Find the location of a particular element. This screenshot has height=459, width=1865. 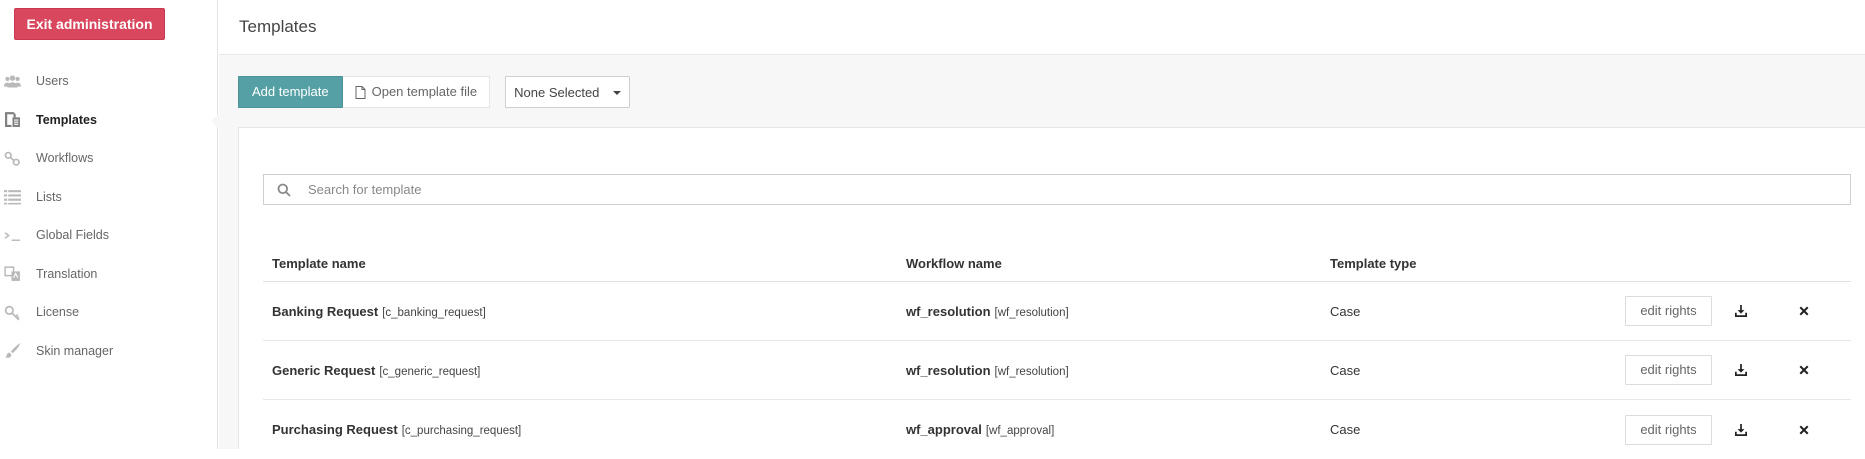

sidebar-item-translation: Translation is located at coordinates (109, 274).